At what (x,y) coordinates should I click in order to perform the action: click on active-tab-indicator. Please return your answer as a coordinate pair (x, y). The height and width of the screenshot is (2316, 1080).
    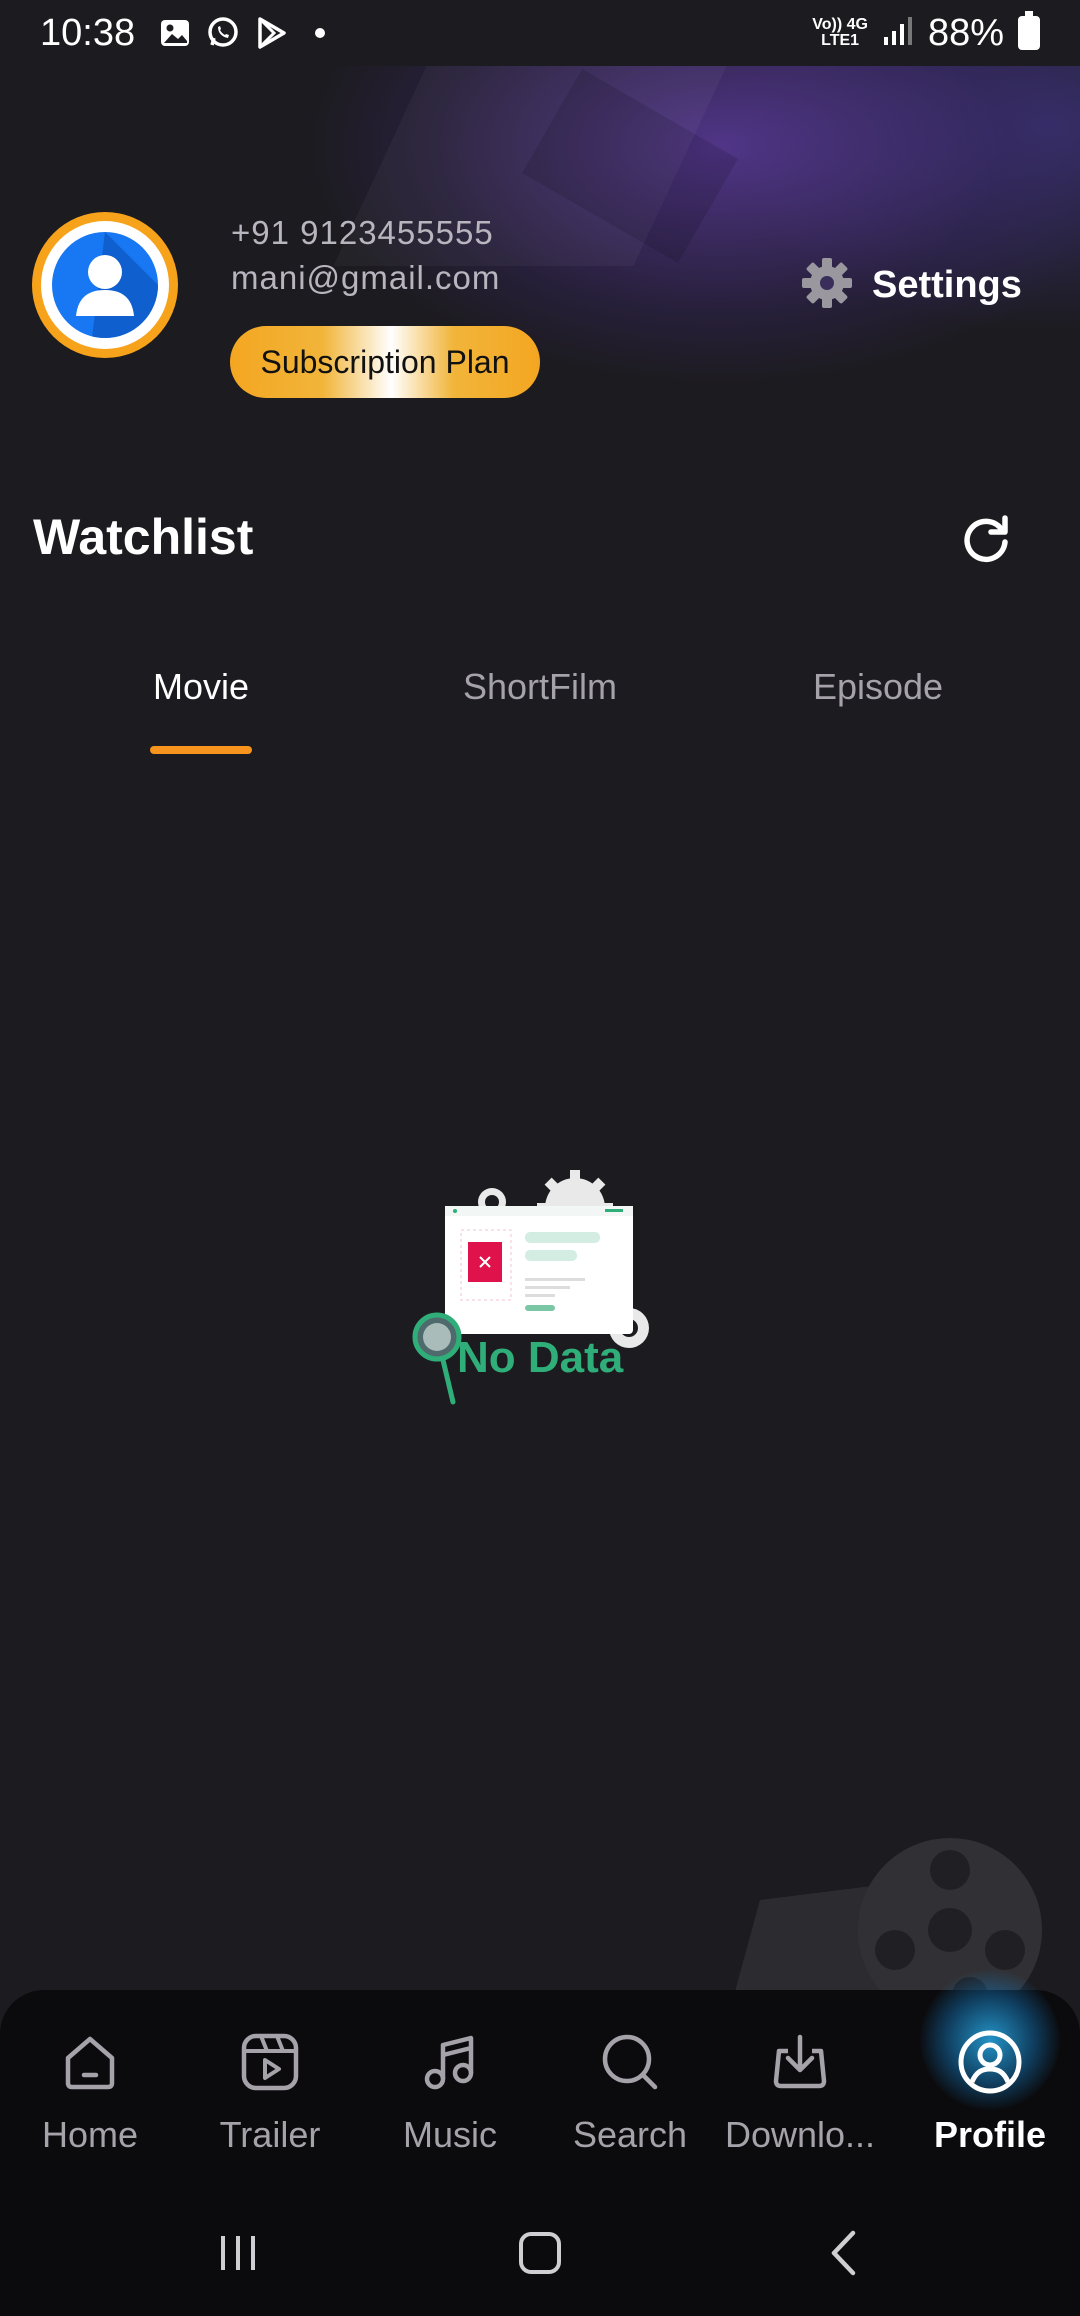
    Looking at the image, I should click on (201, 750).